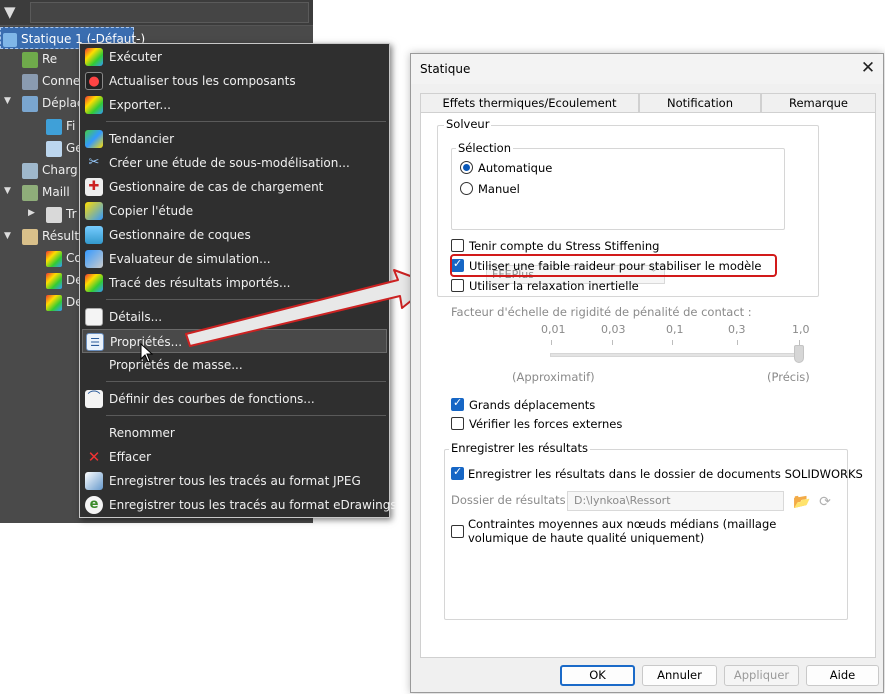 This screenshot has width=885, height=694. What do you see at coordinates (457, 245) in the screenshot?
I see `checkbox-stress-stiffening` at bounding box center [457, 245].